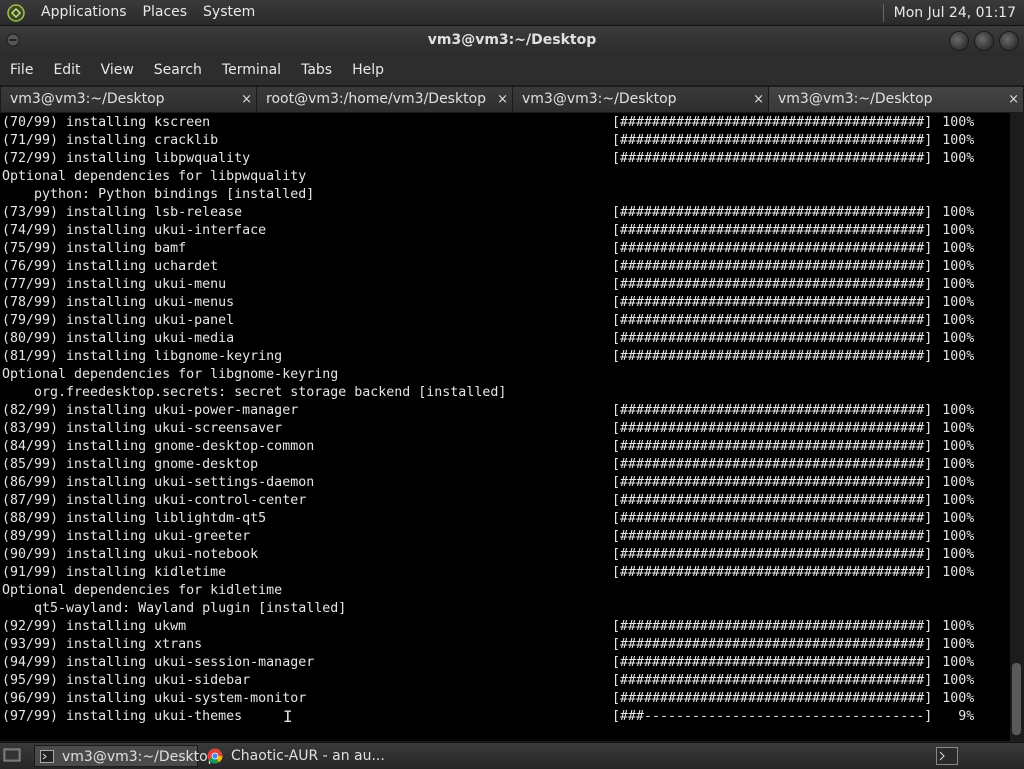 This screenshot has height=769, width=1024. What do you see at coordinates (142, 590) in the screenshot?
I see `terminal-line: Optional dependencies for kidletime` at bounding box center [142, 590].